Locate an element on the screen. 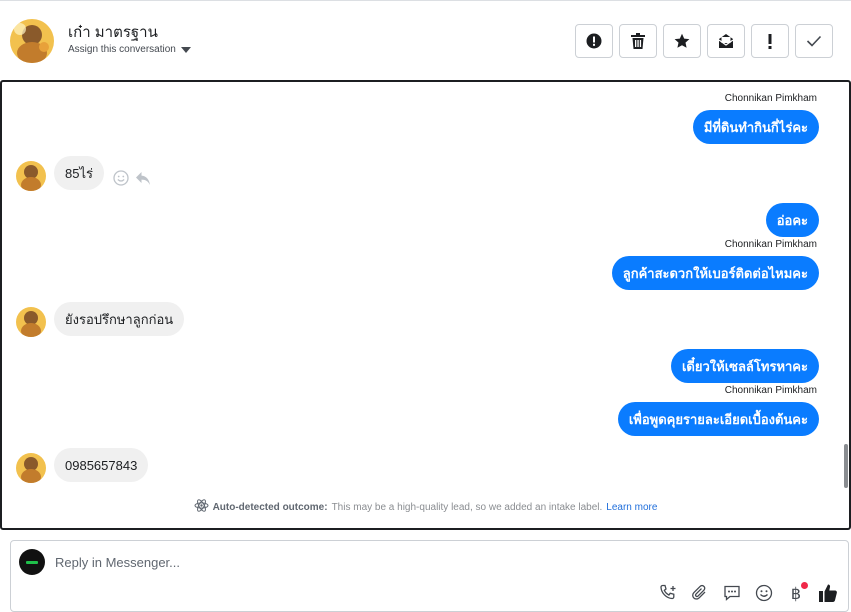 The width and height of the screenshot is (851, 612). reply-arrow-icon is located at coordinates (143, 180).